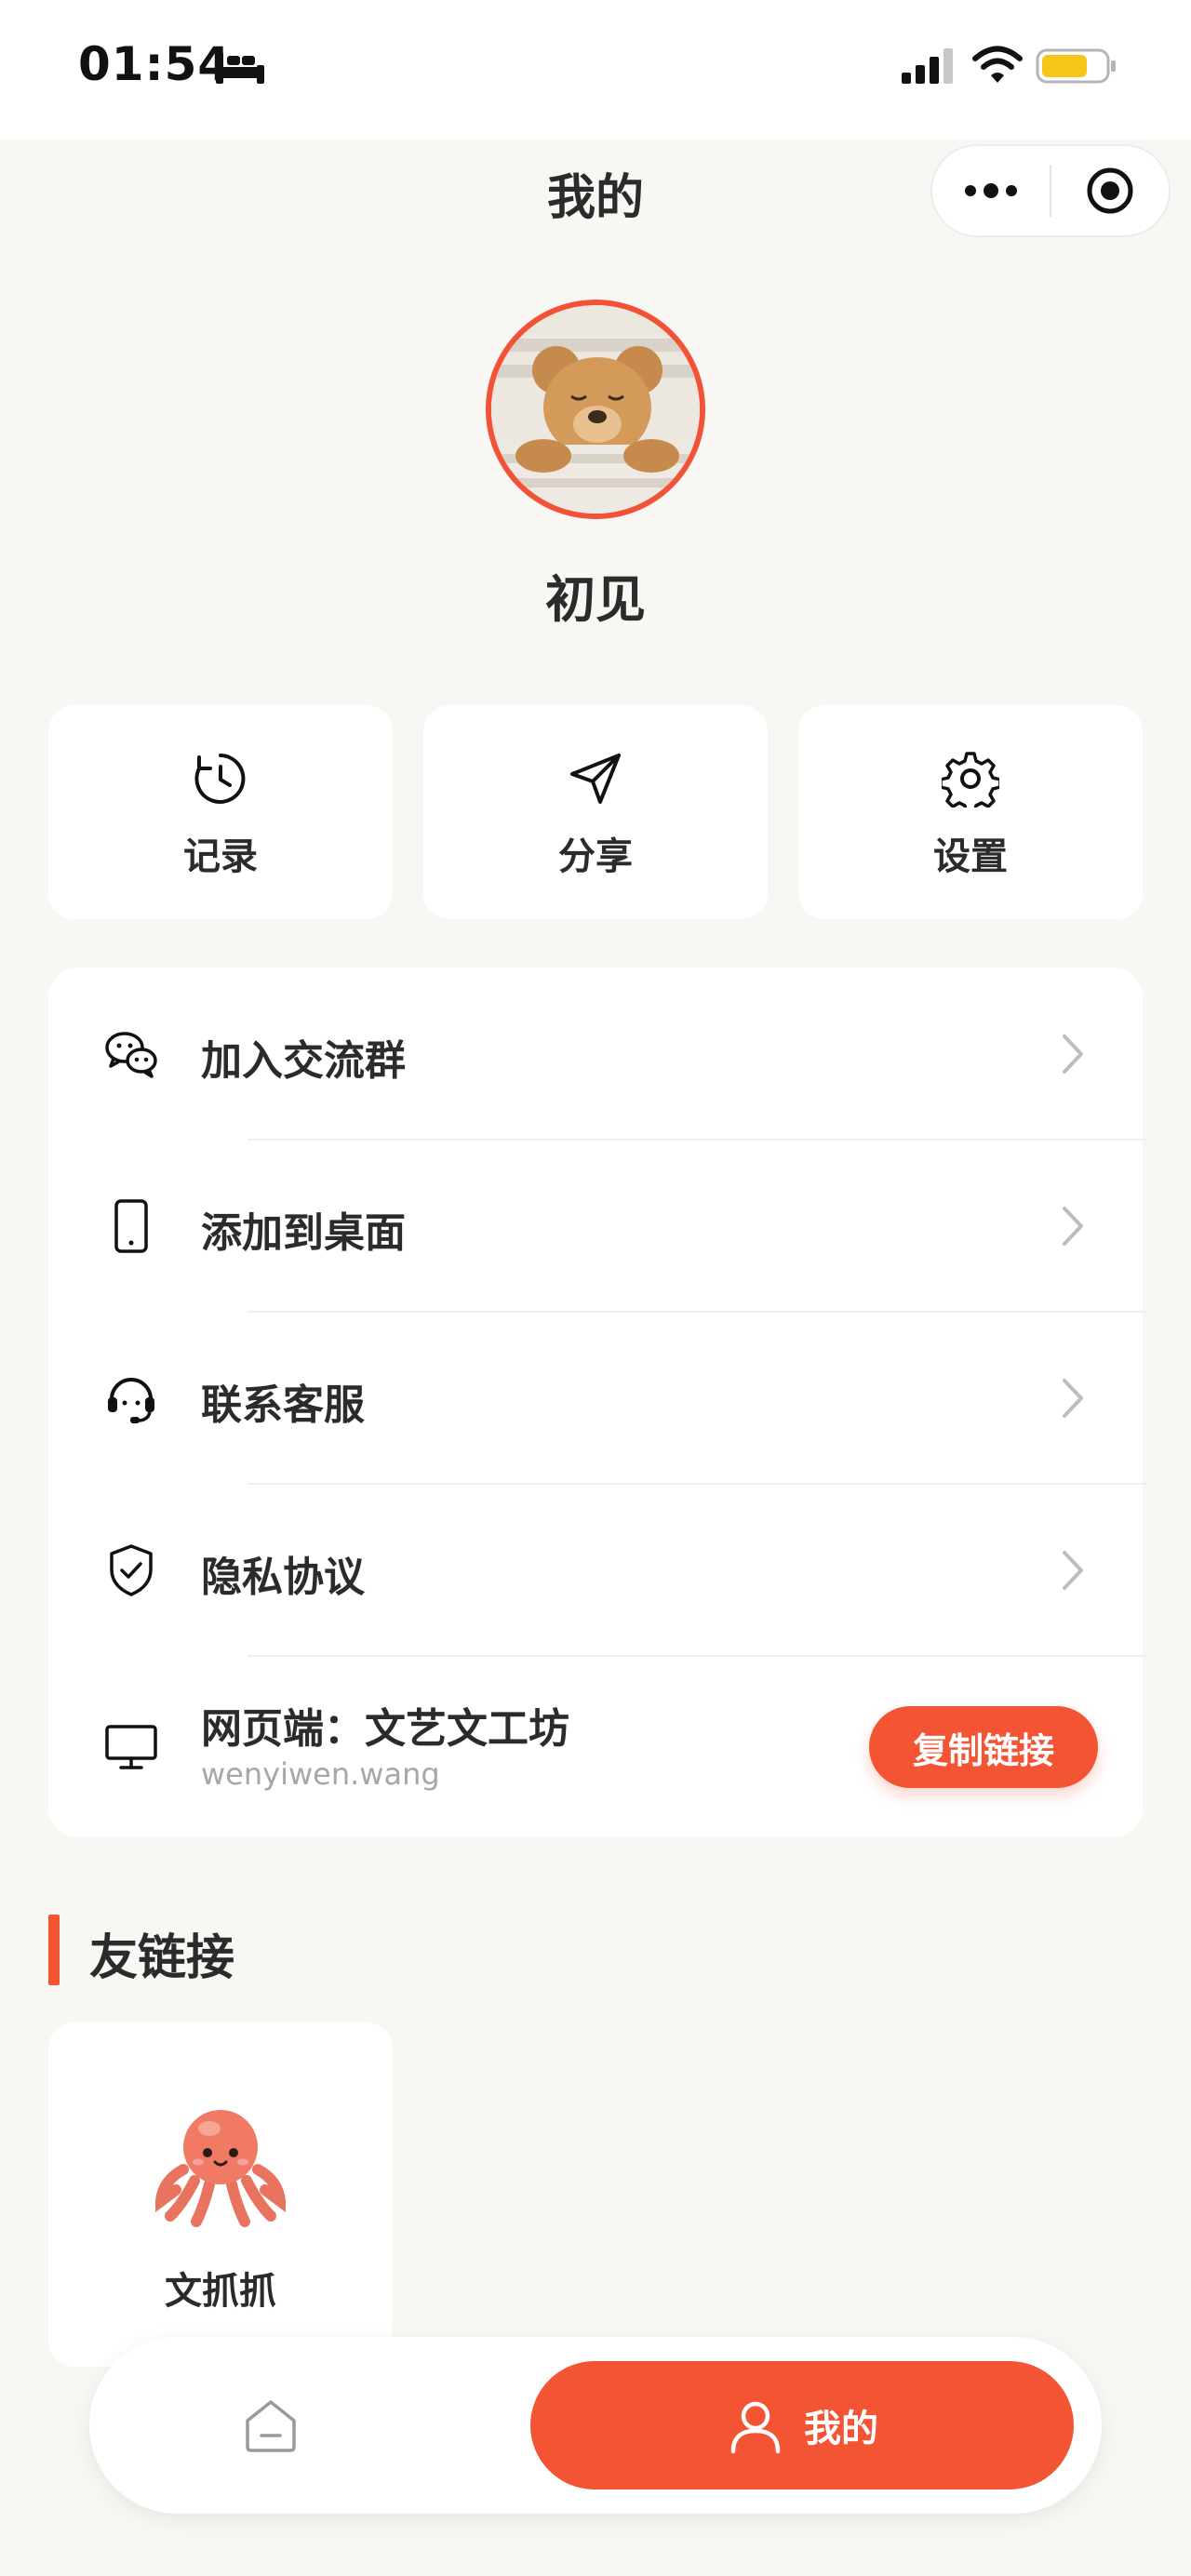  I want to click on avatar, so click(595, 409).